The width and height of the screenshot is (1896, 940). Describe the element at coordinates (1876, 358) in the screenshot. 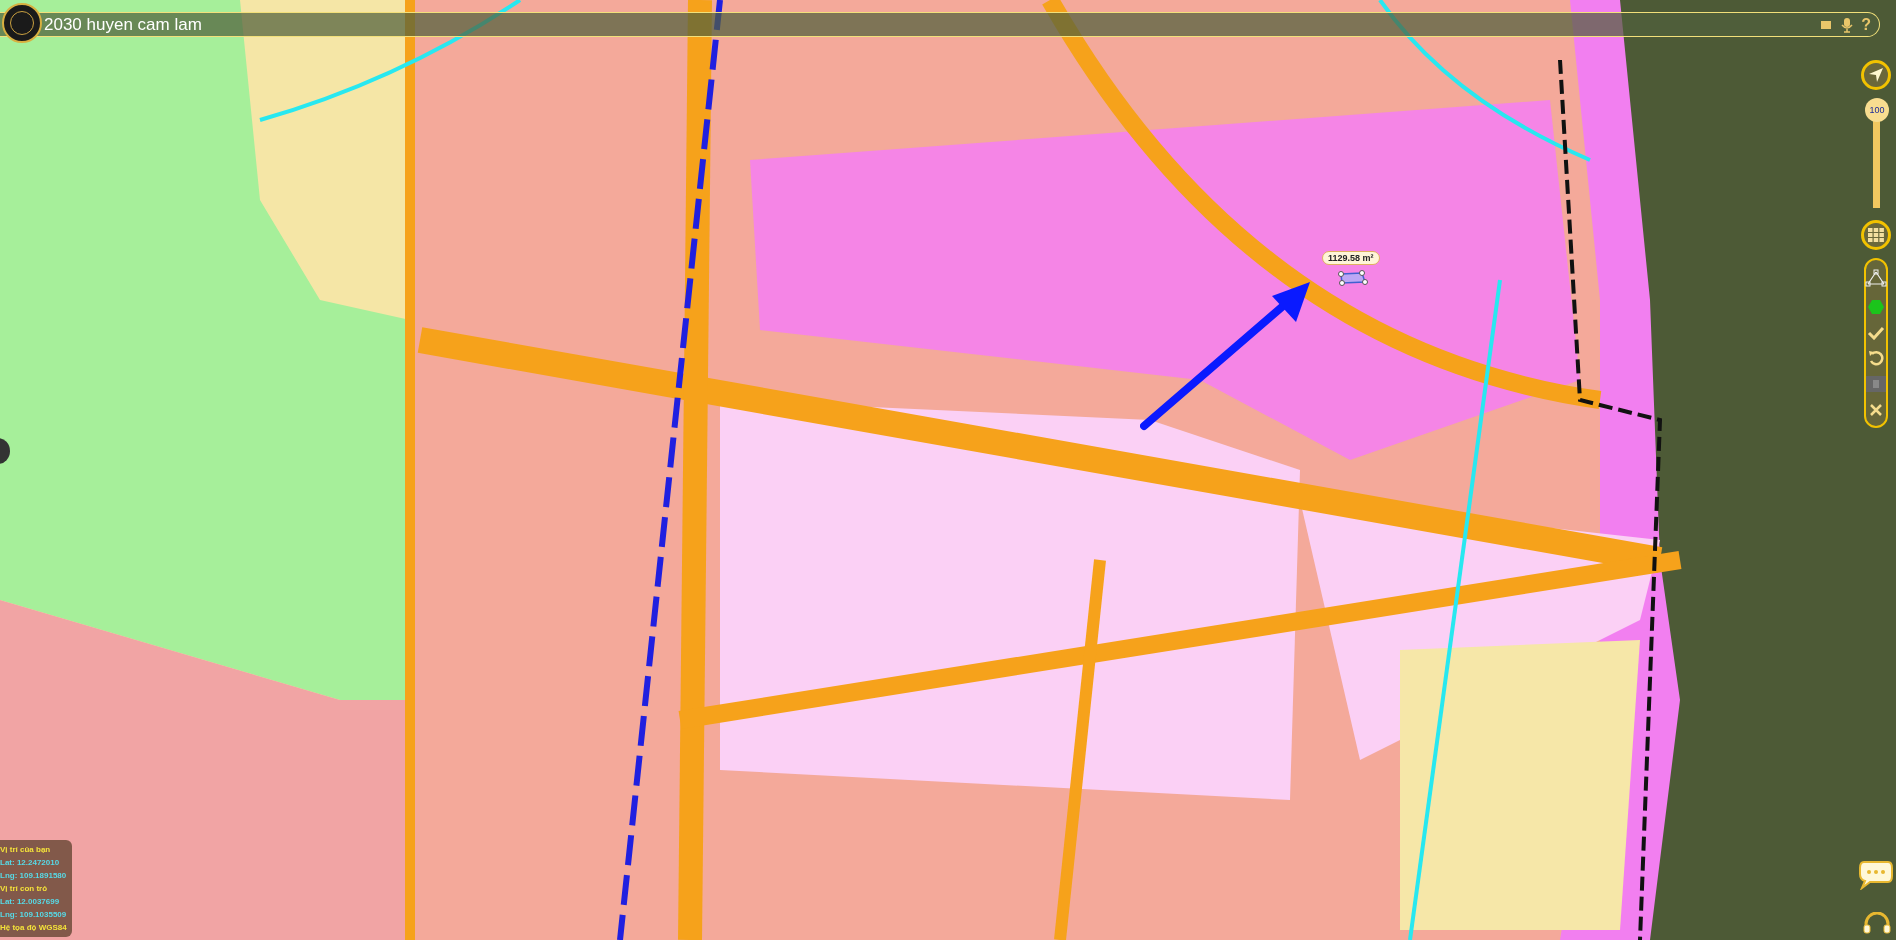

I see `undo-icon` at that location.